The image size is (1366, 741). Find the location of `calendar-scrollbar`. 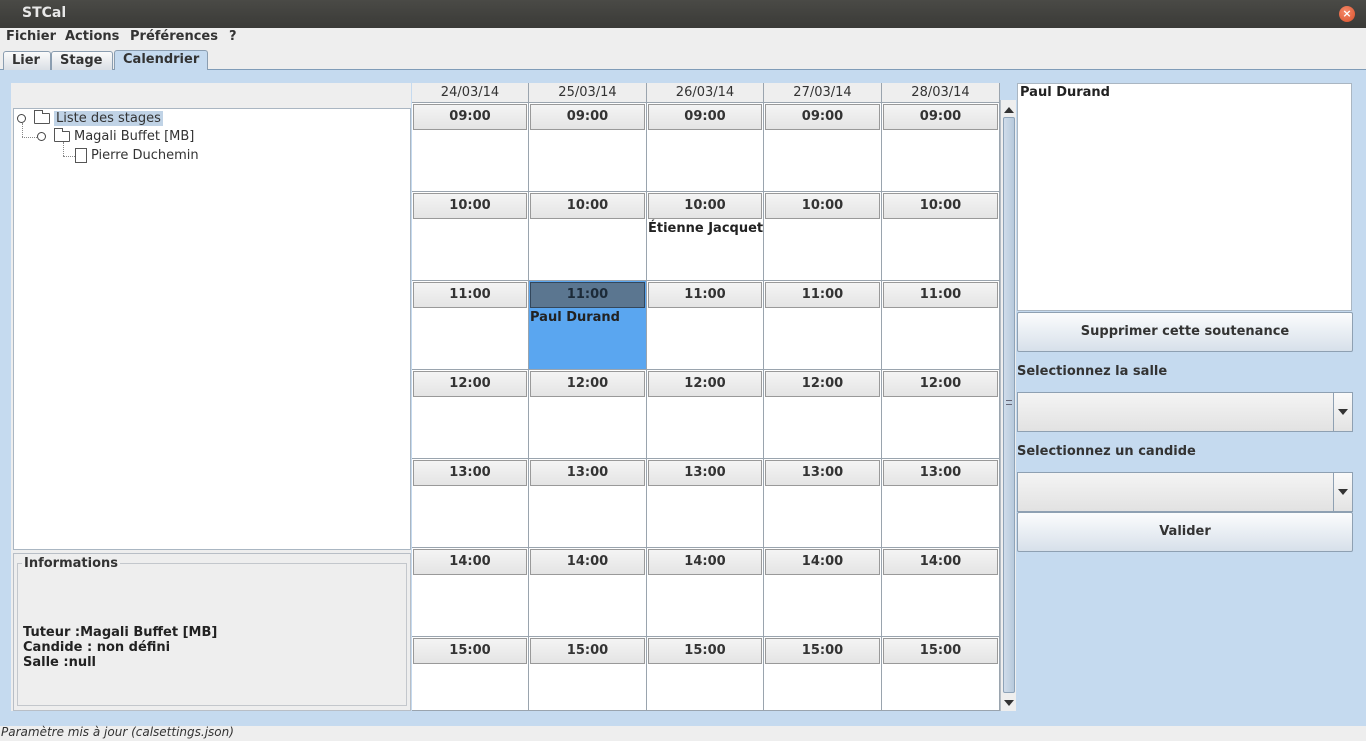

calendar-scrollbar is located at coordinates (1008, 405).